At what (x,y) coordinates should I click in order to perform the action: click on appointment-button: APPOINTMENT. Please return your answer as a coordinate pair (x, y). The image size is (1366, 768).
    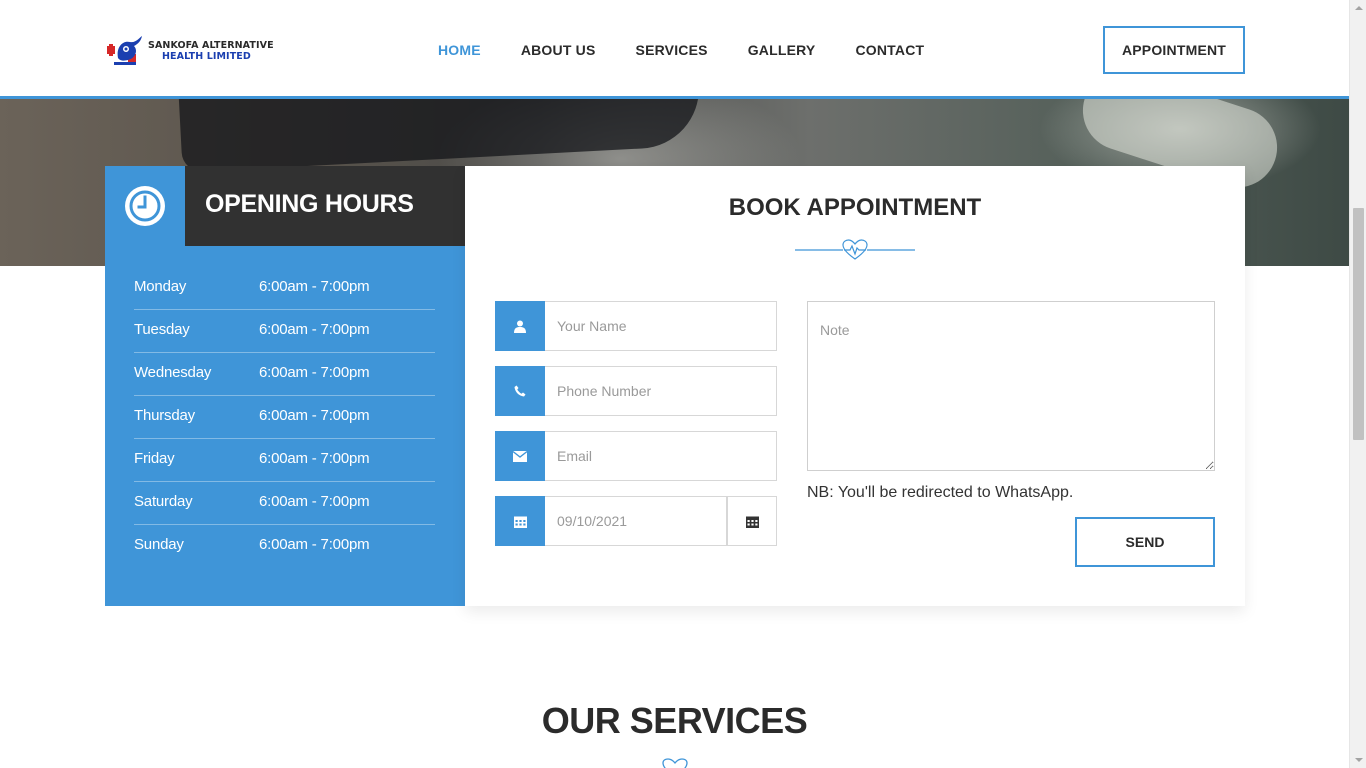
    Looking at the image, I should click on (1174, 50).